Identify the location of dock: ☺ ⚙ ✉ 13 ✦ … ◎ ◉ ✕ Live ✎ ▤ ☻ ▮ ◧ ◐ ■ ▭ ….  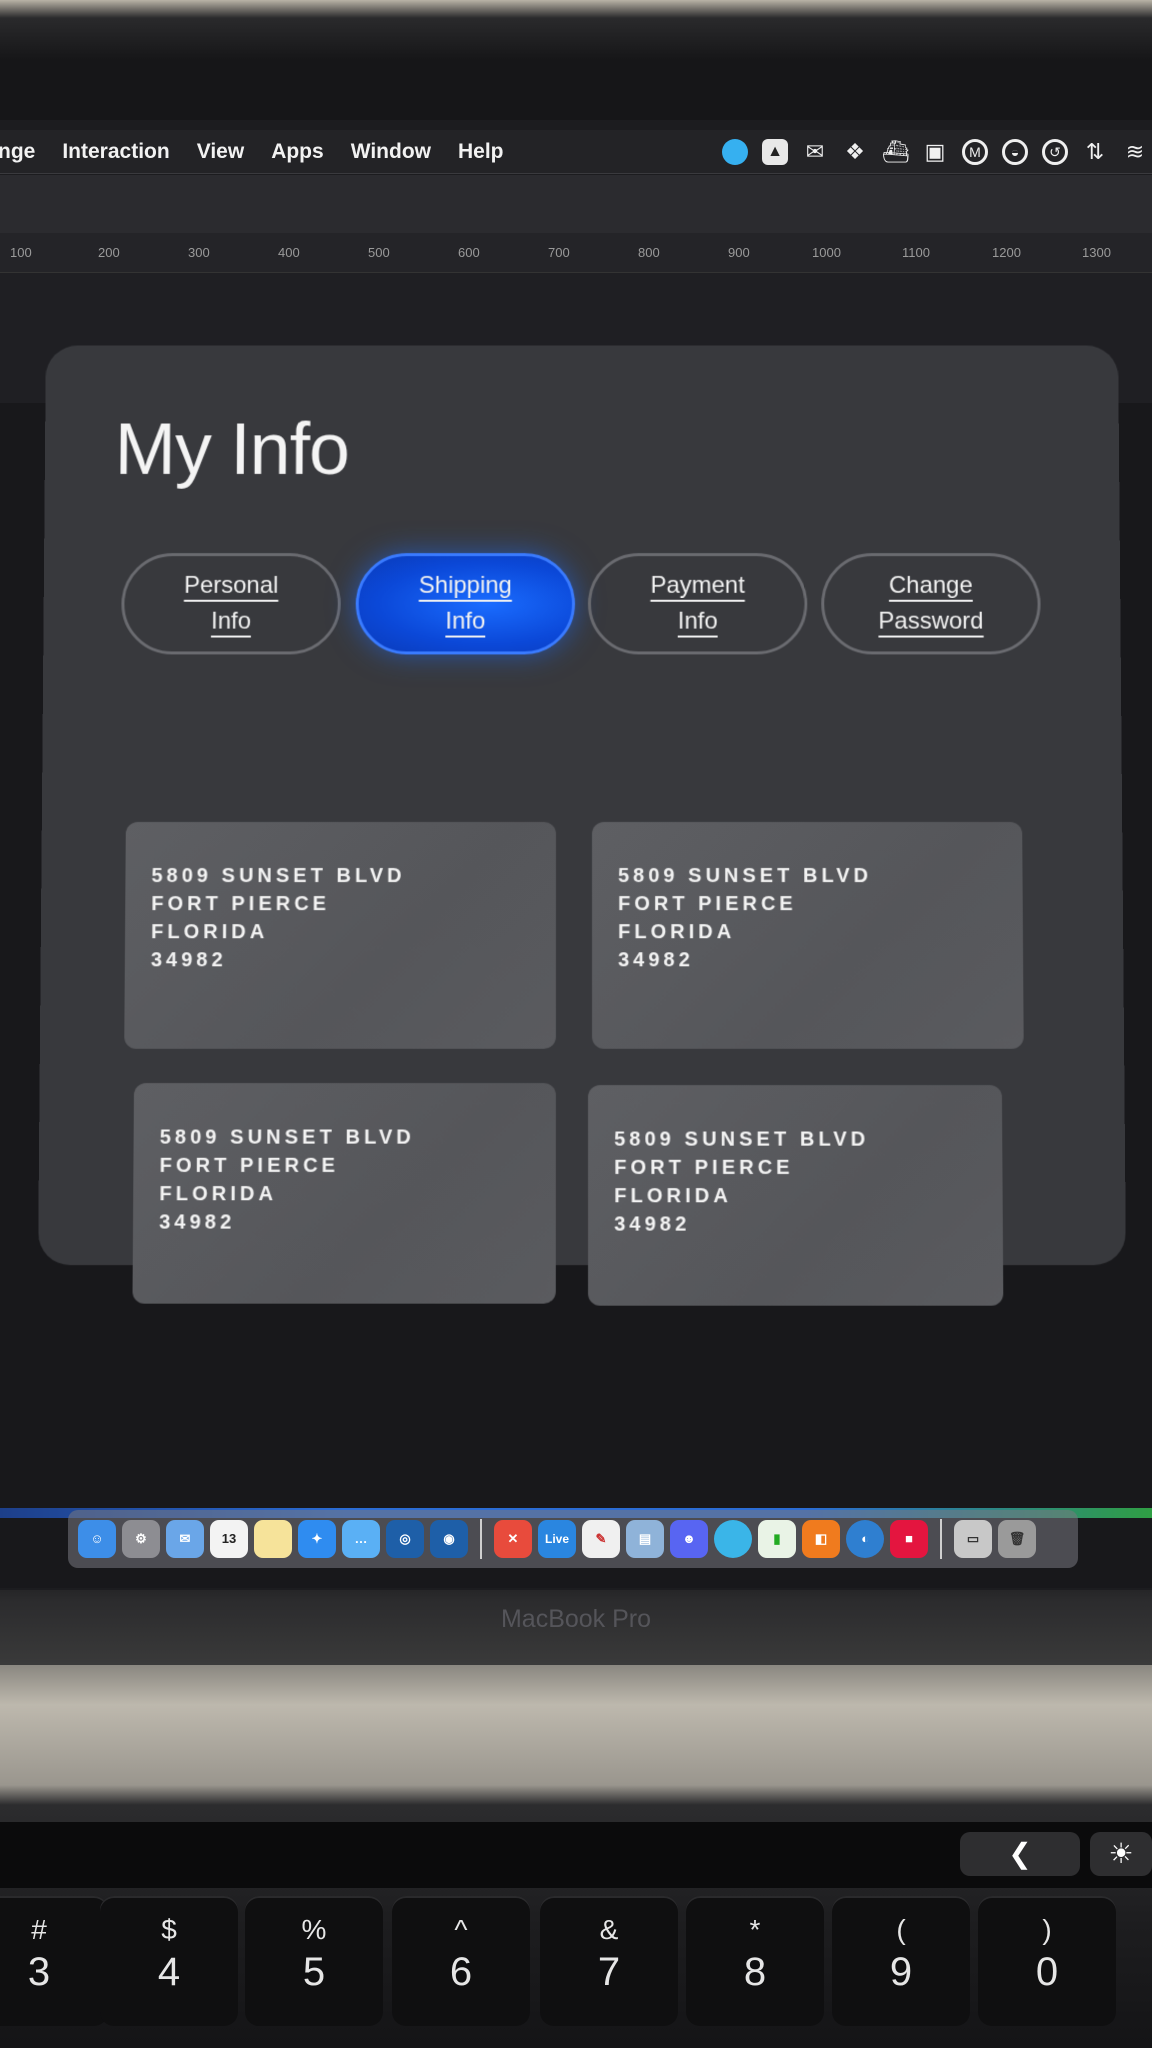
(573, 1539).